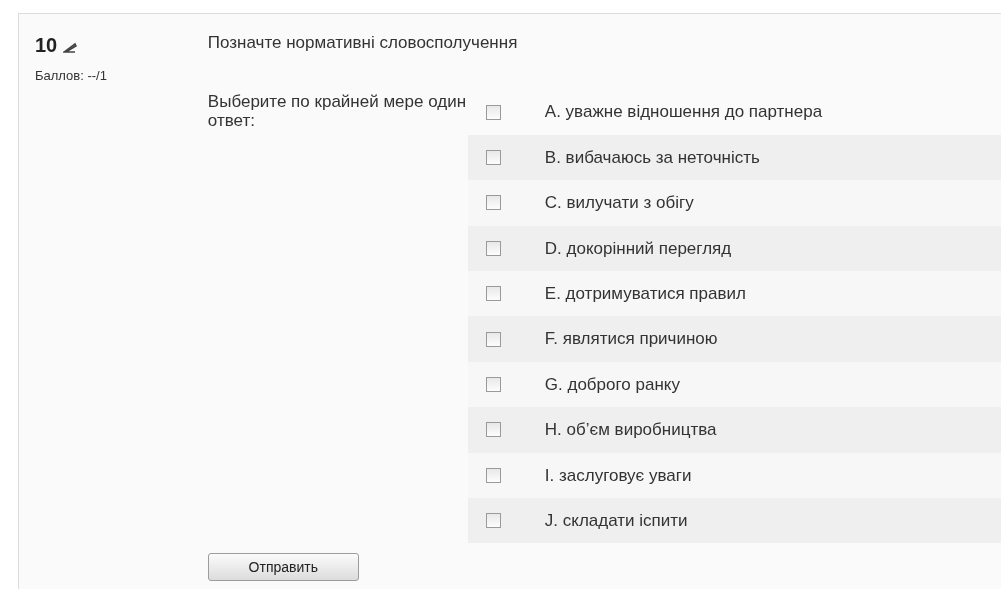 This screenshot has width=1001, height=589. I want to click on question-number: 10, so click(46, 45).